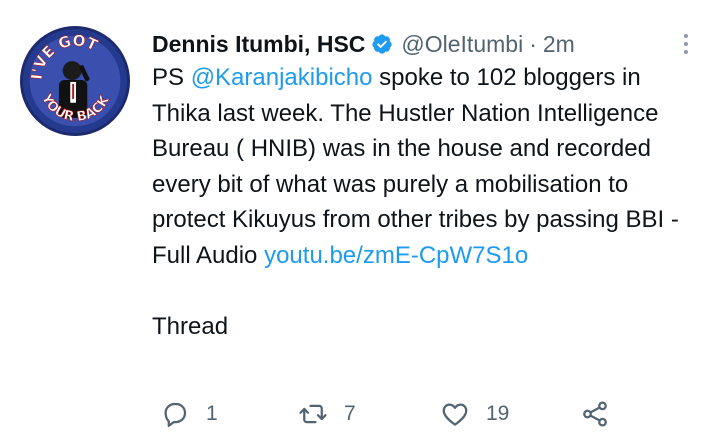 This screenshot has width=720, height=437. I want to click on author-avatar: I'VE GOT YOUR BACK, so click(75, 81).